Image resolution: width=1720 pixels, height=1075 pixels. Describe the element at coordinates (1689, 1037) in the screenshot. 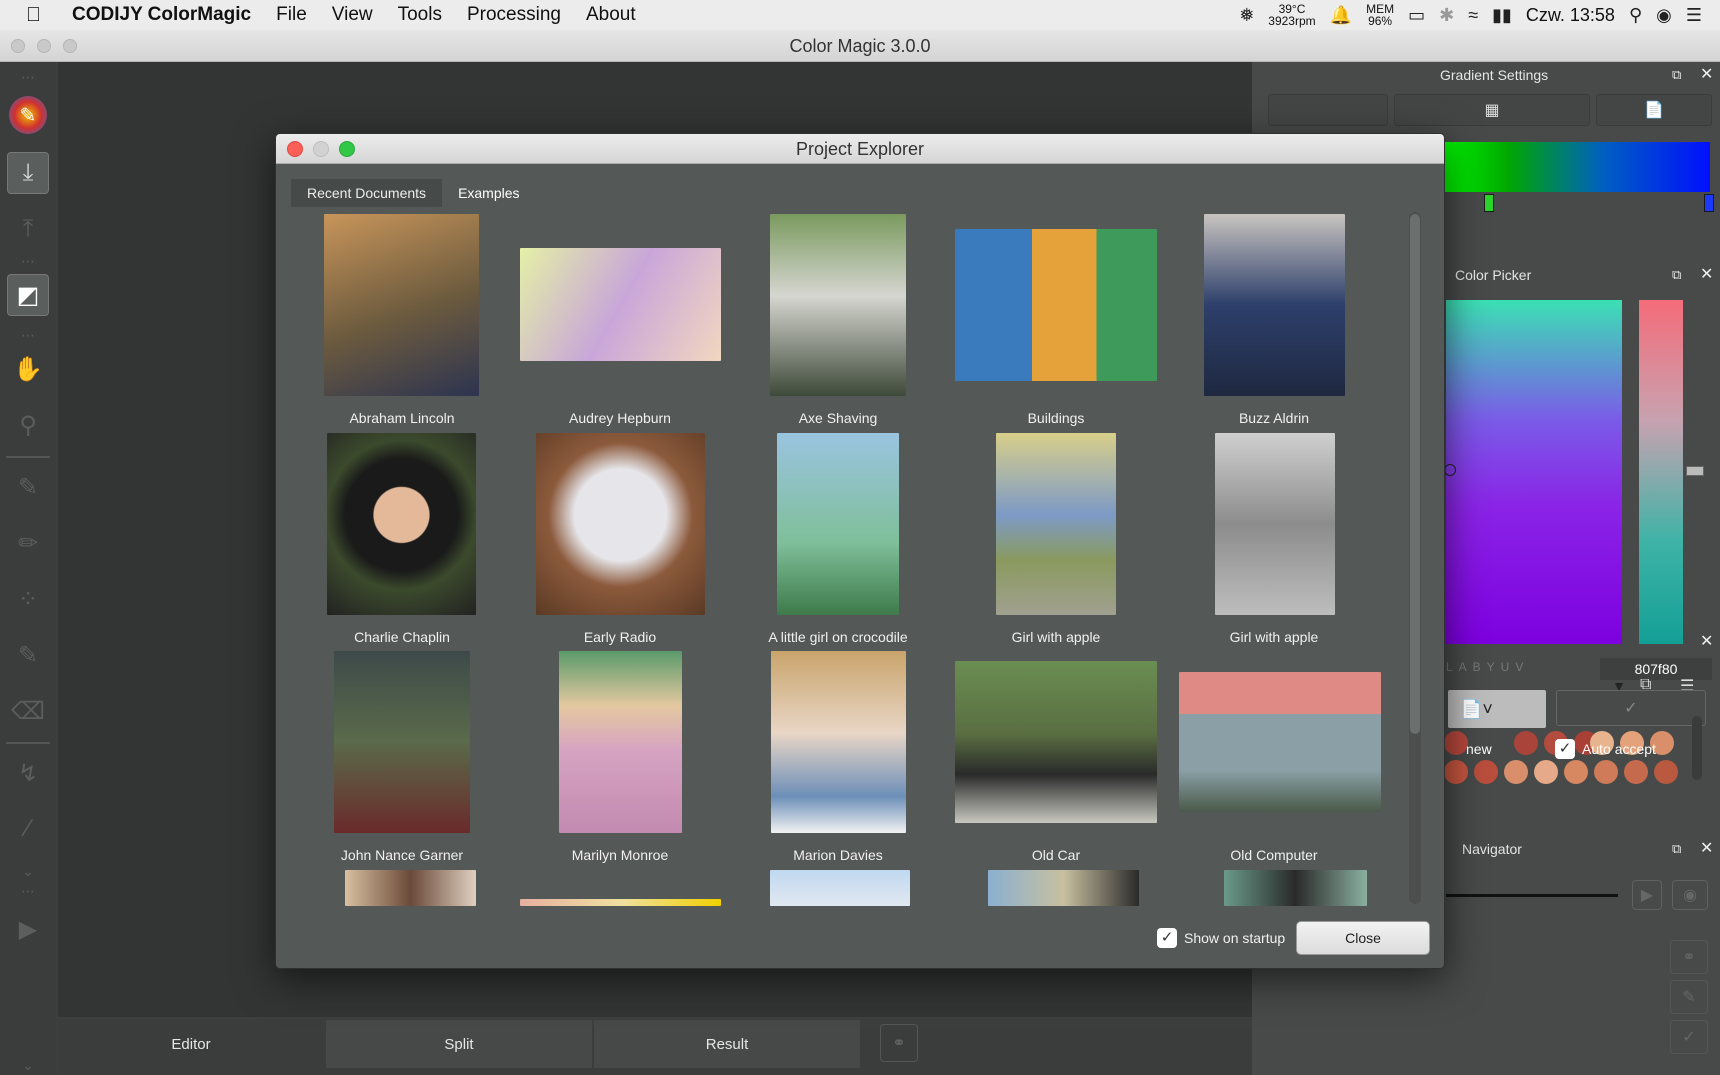

I see `check-icon: ✓` at that location.